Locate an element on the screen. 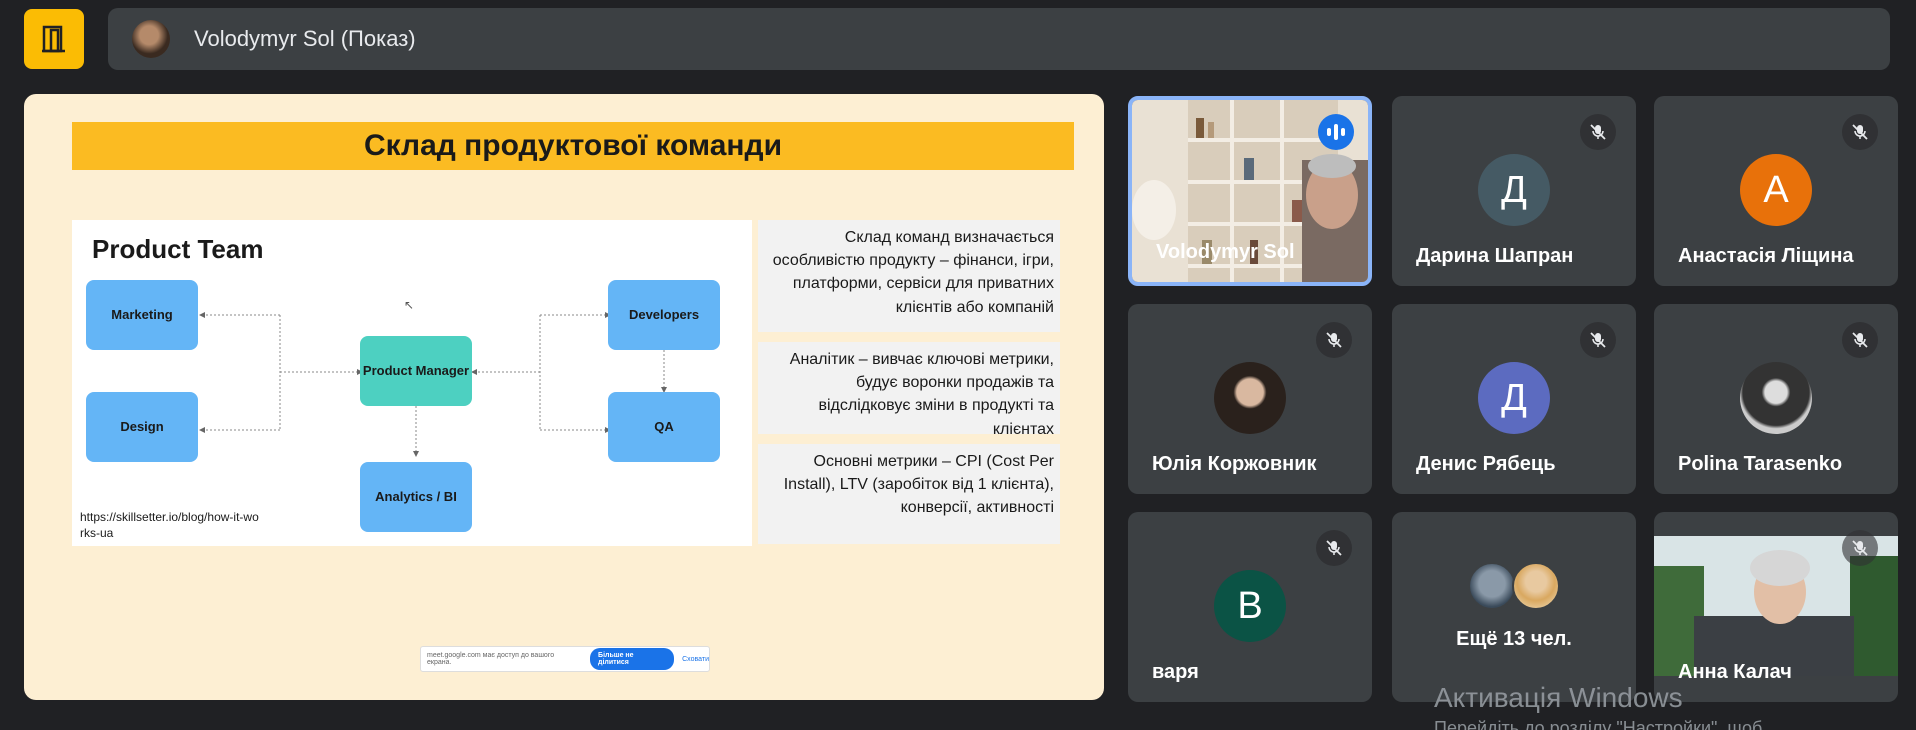  participant-tile-denys: Д Денис Рябець is located at coordinates (1514, 399).